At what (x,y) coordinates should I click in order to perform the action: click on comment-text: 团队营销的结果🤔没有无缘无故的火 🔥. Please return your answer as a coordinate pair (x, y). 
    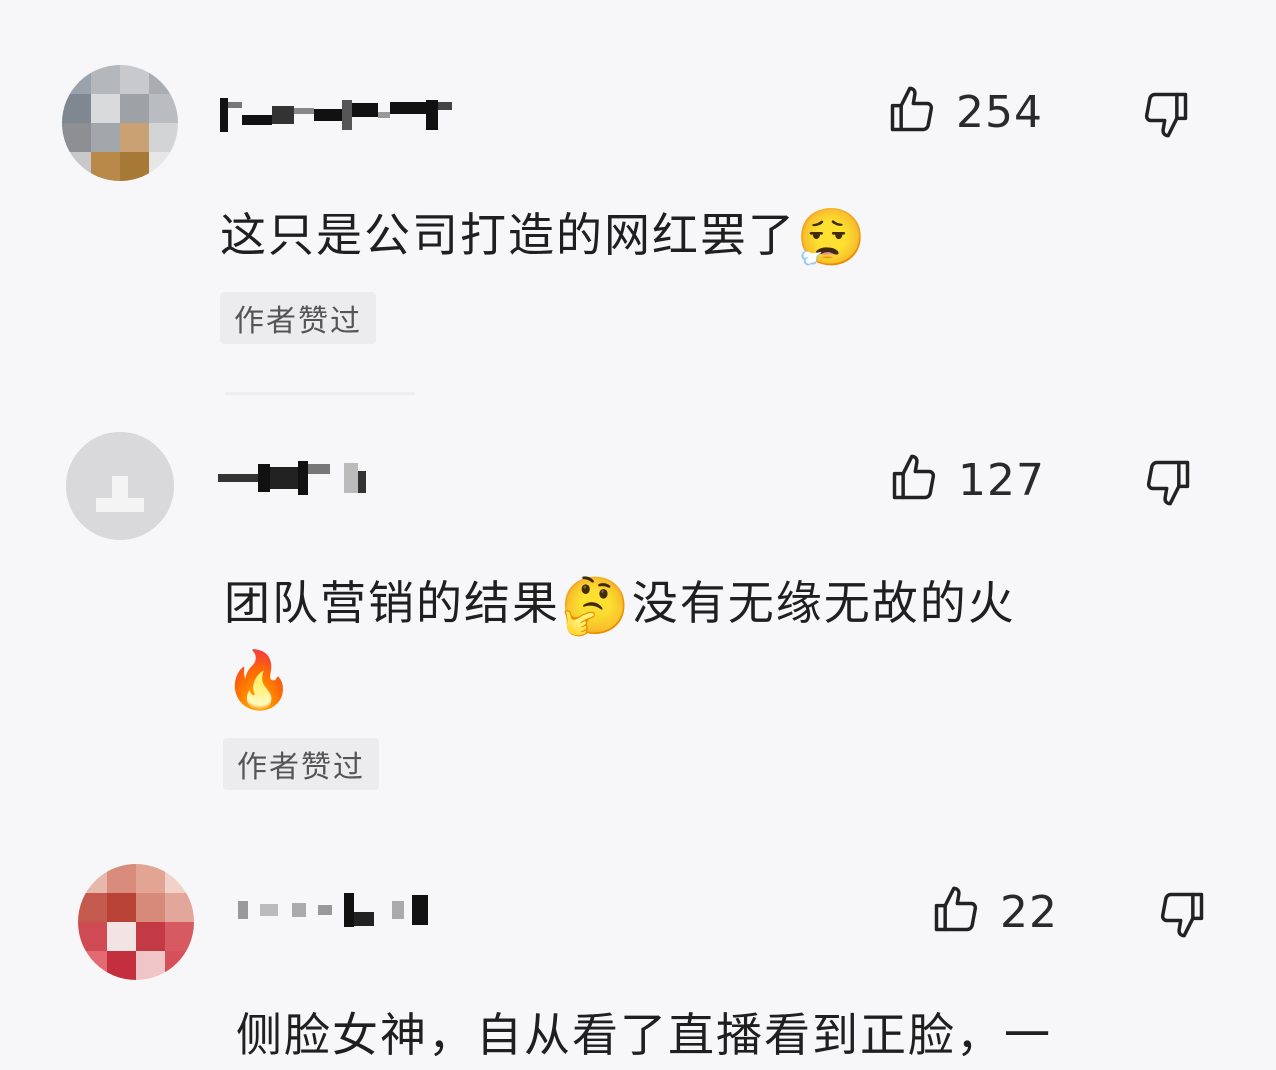
    Looking at the image, I should click on (714, 642).